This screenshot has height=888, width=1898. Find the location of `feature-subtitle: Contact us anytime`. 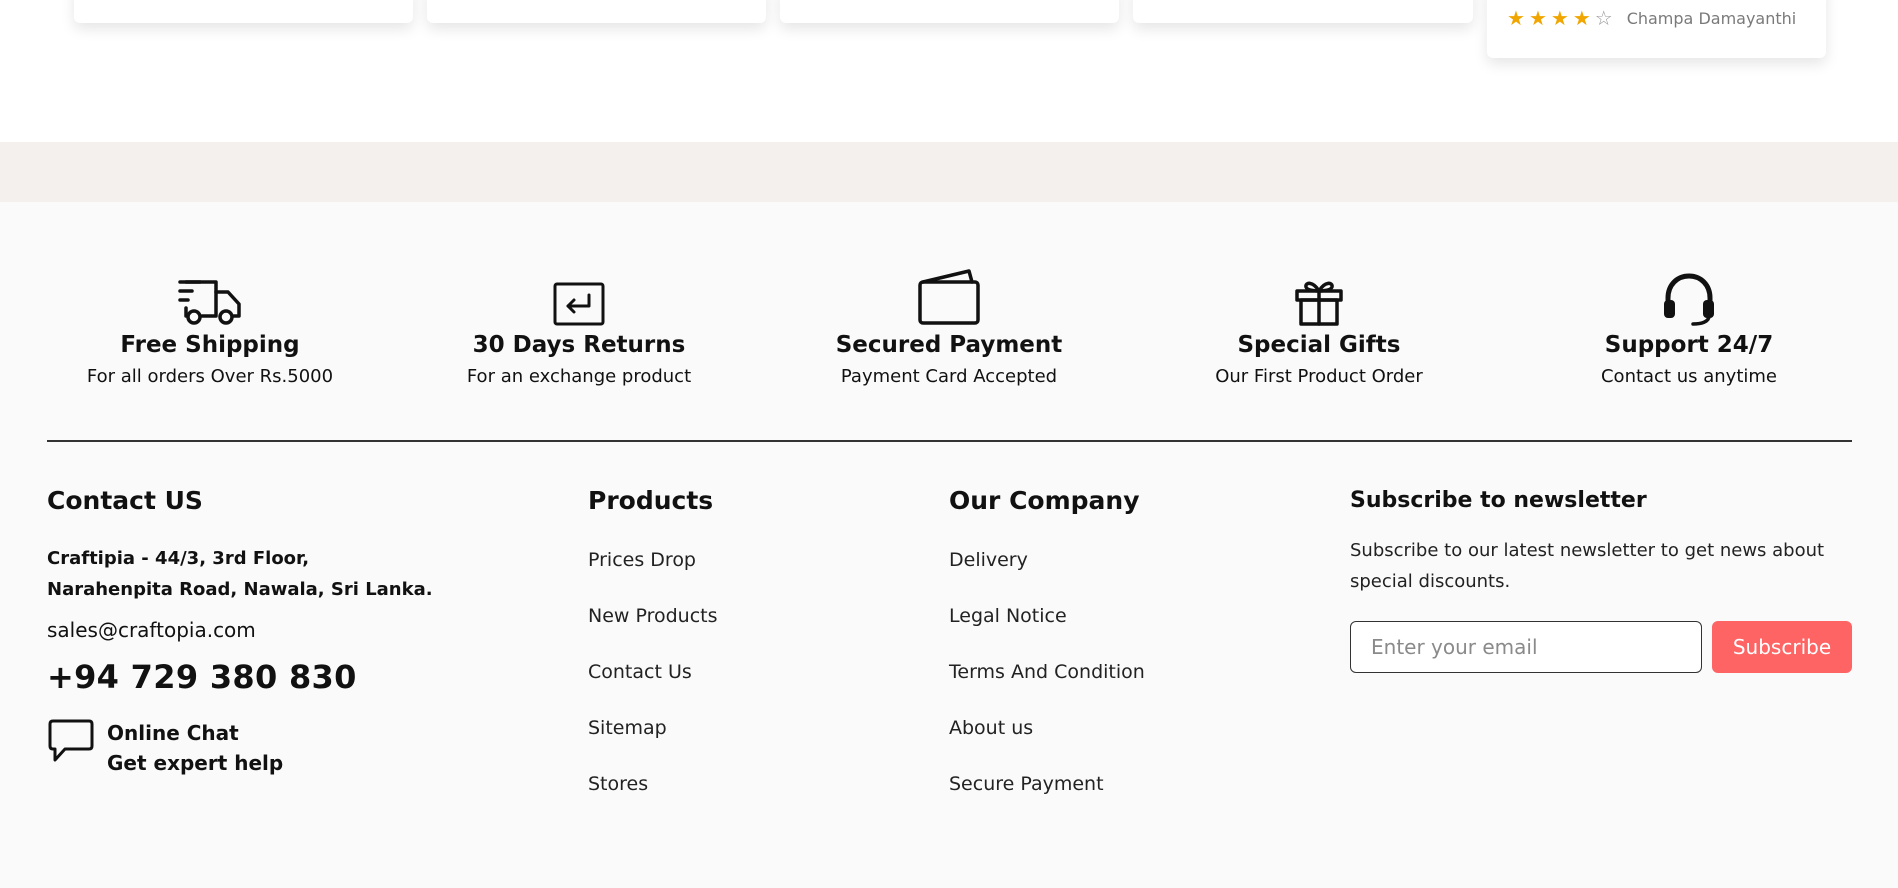

feature-subtitle: Contact us anytime is located at coordinates (1689, 376).